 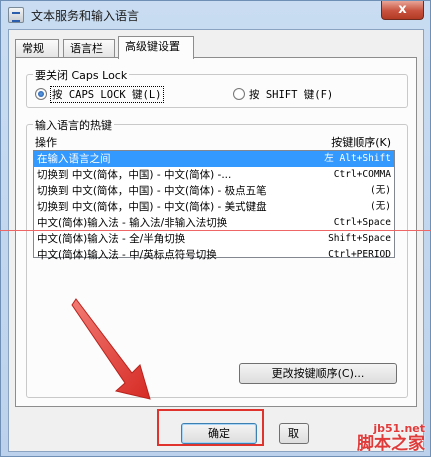 I want to click on annotation-arrow-icon, so click(x=111, y=349).